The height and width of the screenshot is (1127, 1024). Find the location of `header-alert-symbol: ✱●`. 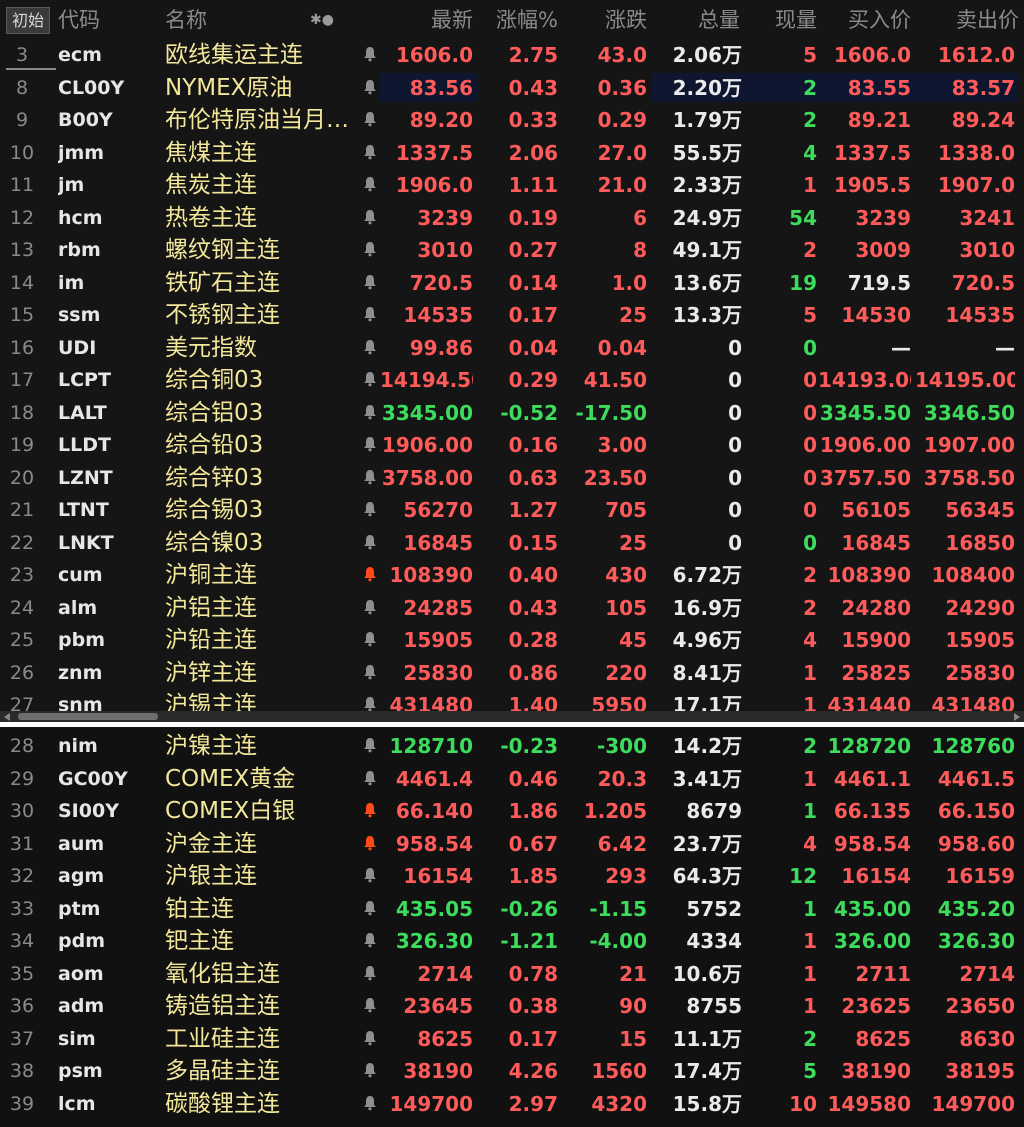

header-alert-symbol: ✱● is located at coordinates (322, 19).